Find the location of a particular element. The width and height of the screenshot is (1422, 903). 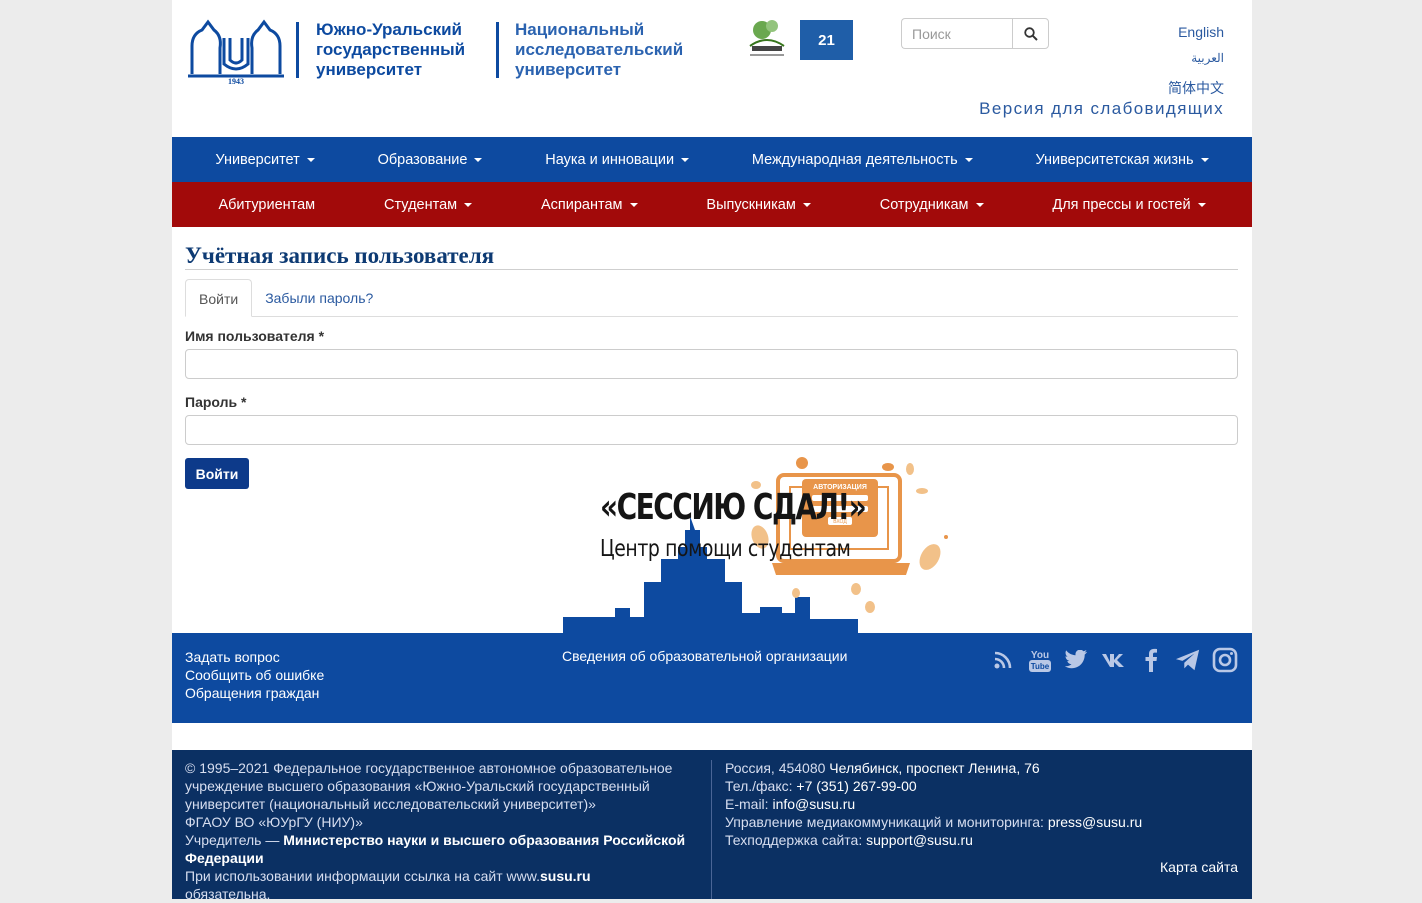

nav-students: Студентам is located at coordinates (428, 204).